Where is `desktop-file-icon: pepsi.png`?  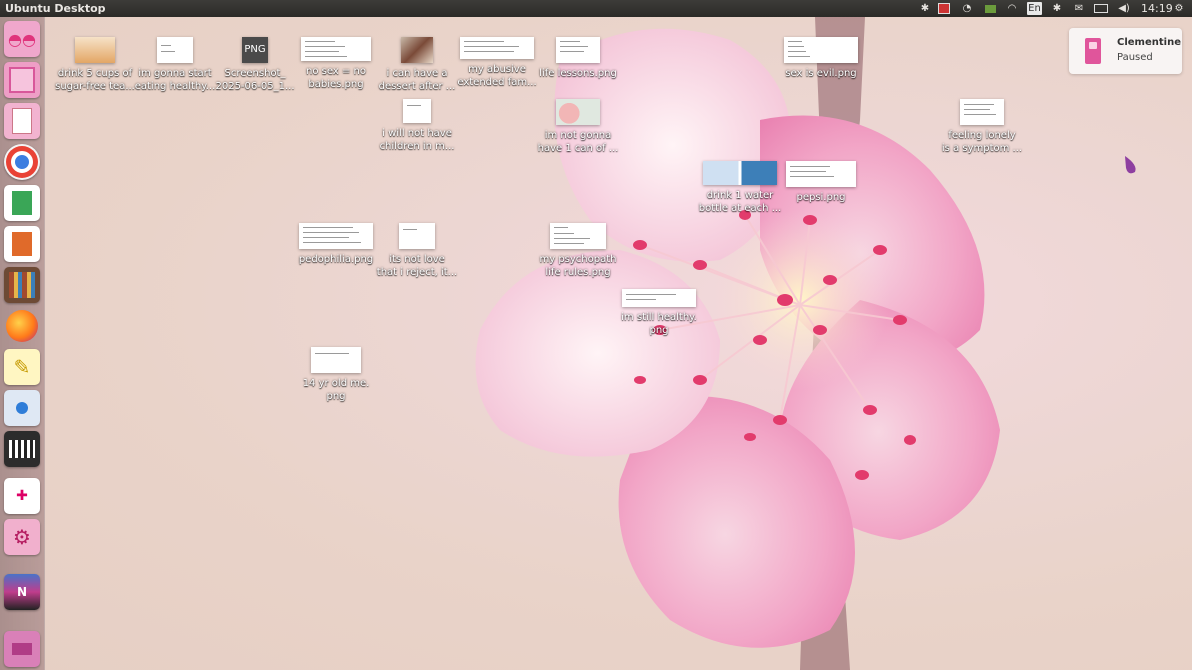 desktop-file-icon: pepsi.png is located at coordinates (821, 182).